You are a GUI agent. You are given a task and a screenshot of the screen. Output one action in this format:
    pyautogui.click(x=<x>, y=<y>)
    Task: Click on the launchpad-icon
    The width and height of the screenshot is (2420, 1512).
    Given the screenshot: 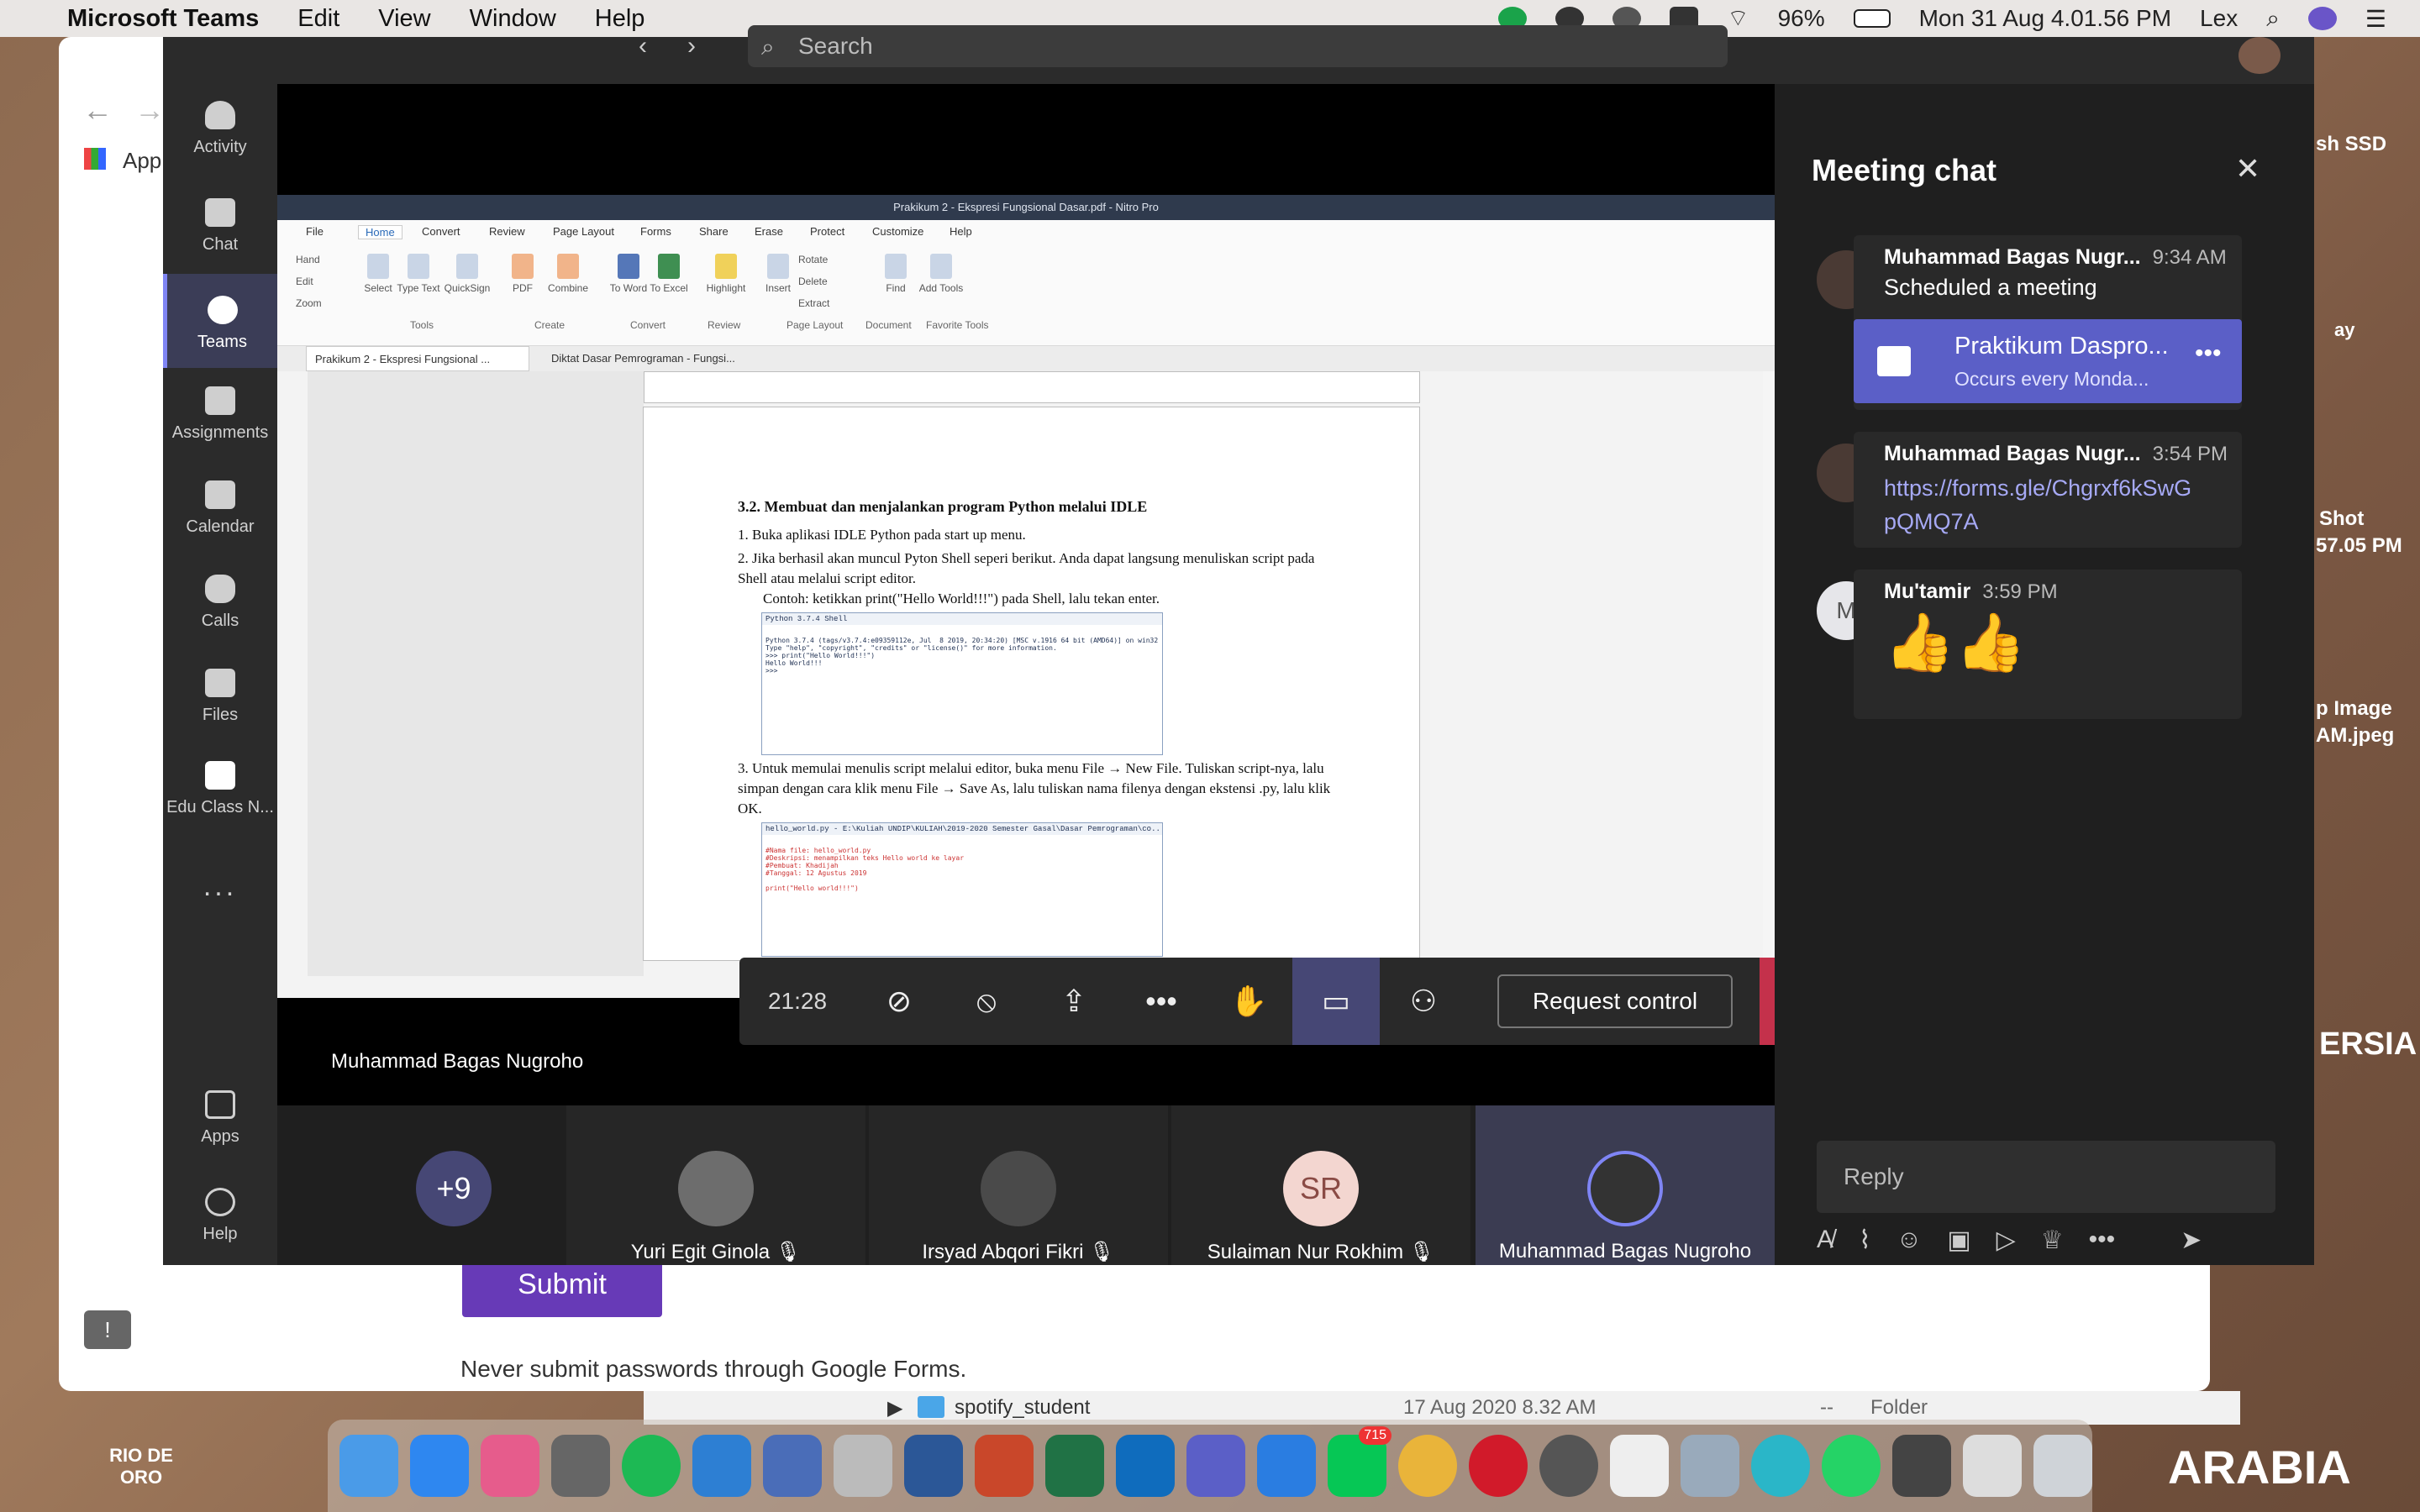 What is the action you would take?
    pyautogui.click(x=581, y=1466)
    